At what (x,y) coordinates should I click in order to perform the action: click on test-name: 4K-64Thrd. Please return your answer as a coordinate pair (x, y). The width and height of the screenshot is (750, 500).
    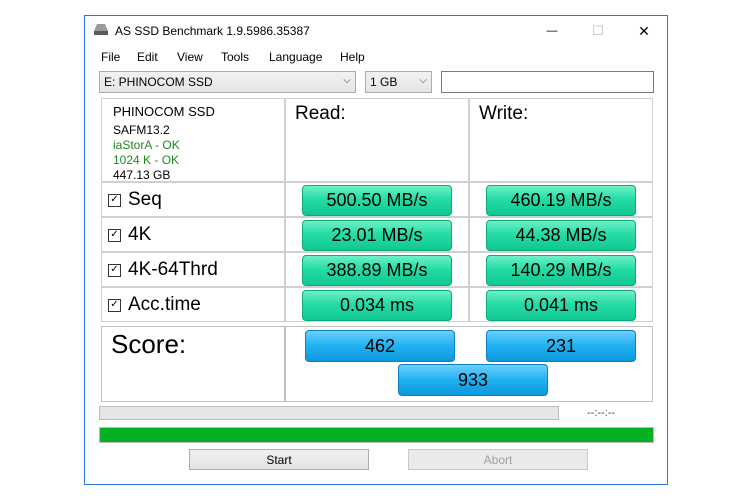
    Looking at the image, I should click on (173, 269).